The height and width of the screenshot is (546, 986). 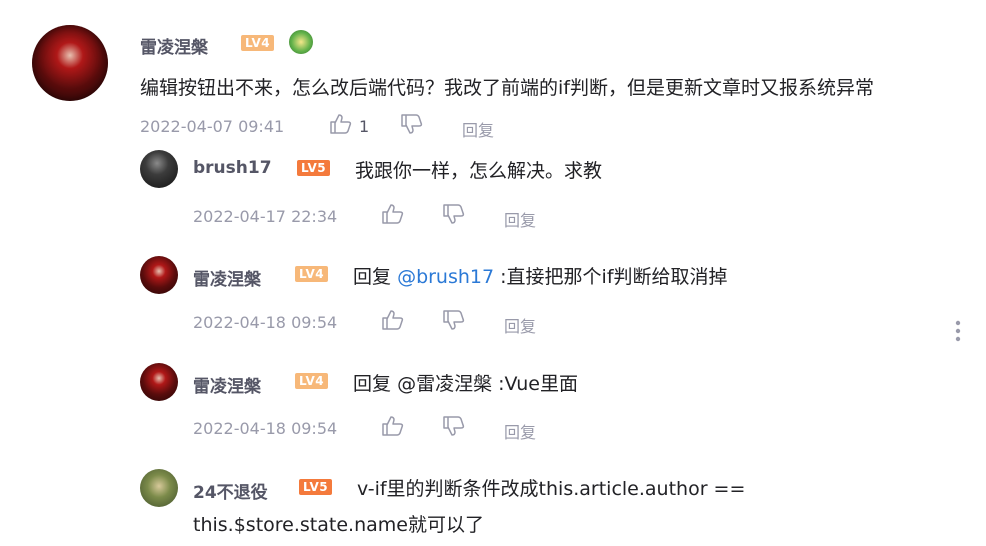 What do you see at coordinates (212, 126) in the screenshot?
I see `comment-time: 2022-04-07 09:41` at bounding box center [212, 126].